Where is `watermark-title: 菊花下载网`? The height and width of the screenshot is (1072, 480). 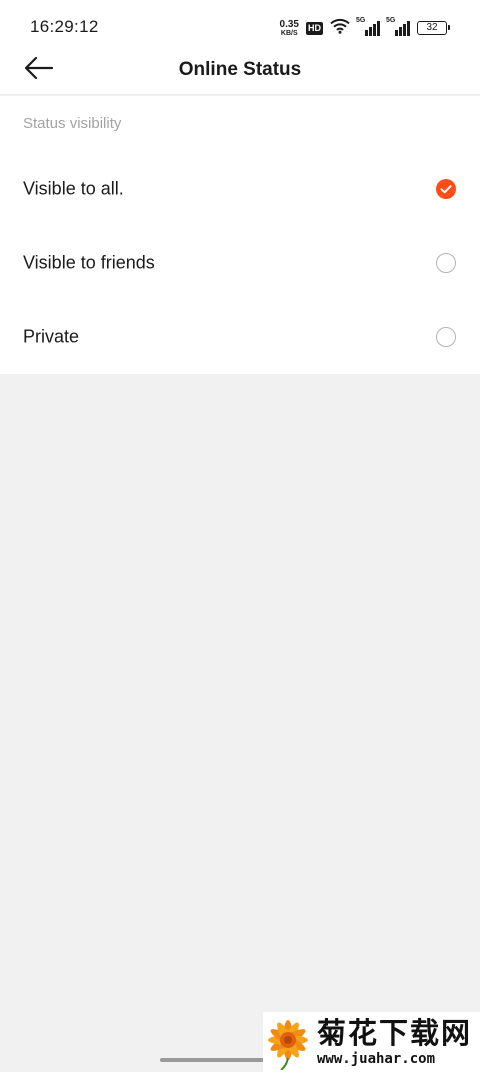
watermark-title: 菊花下载网 is located at coordinates (395, 1033).